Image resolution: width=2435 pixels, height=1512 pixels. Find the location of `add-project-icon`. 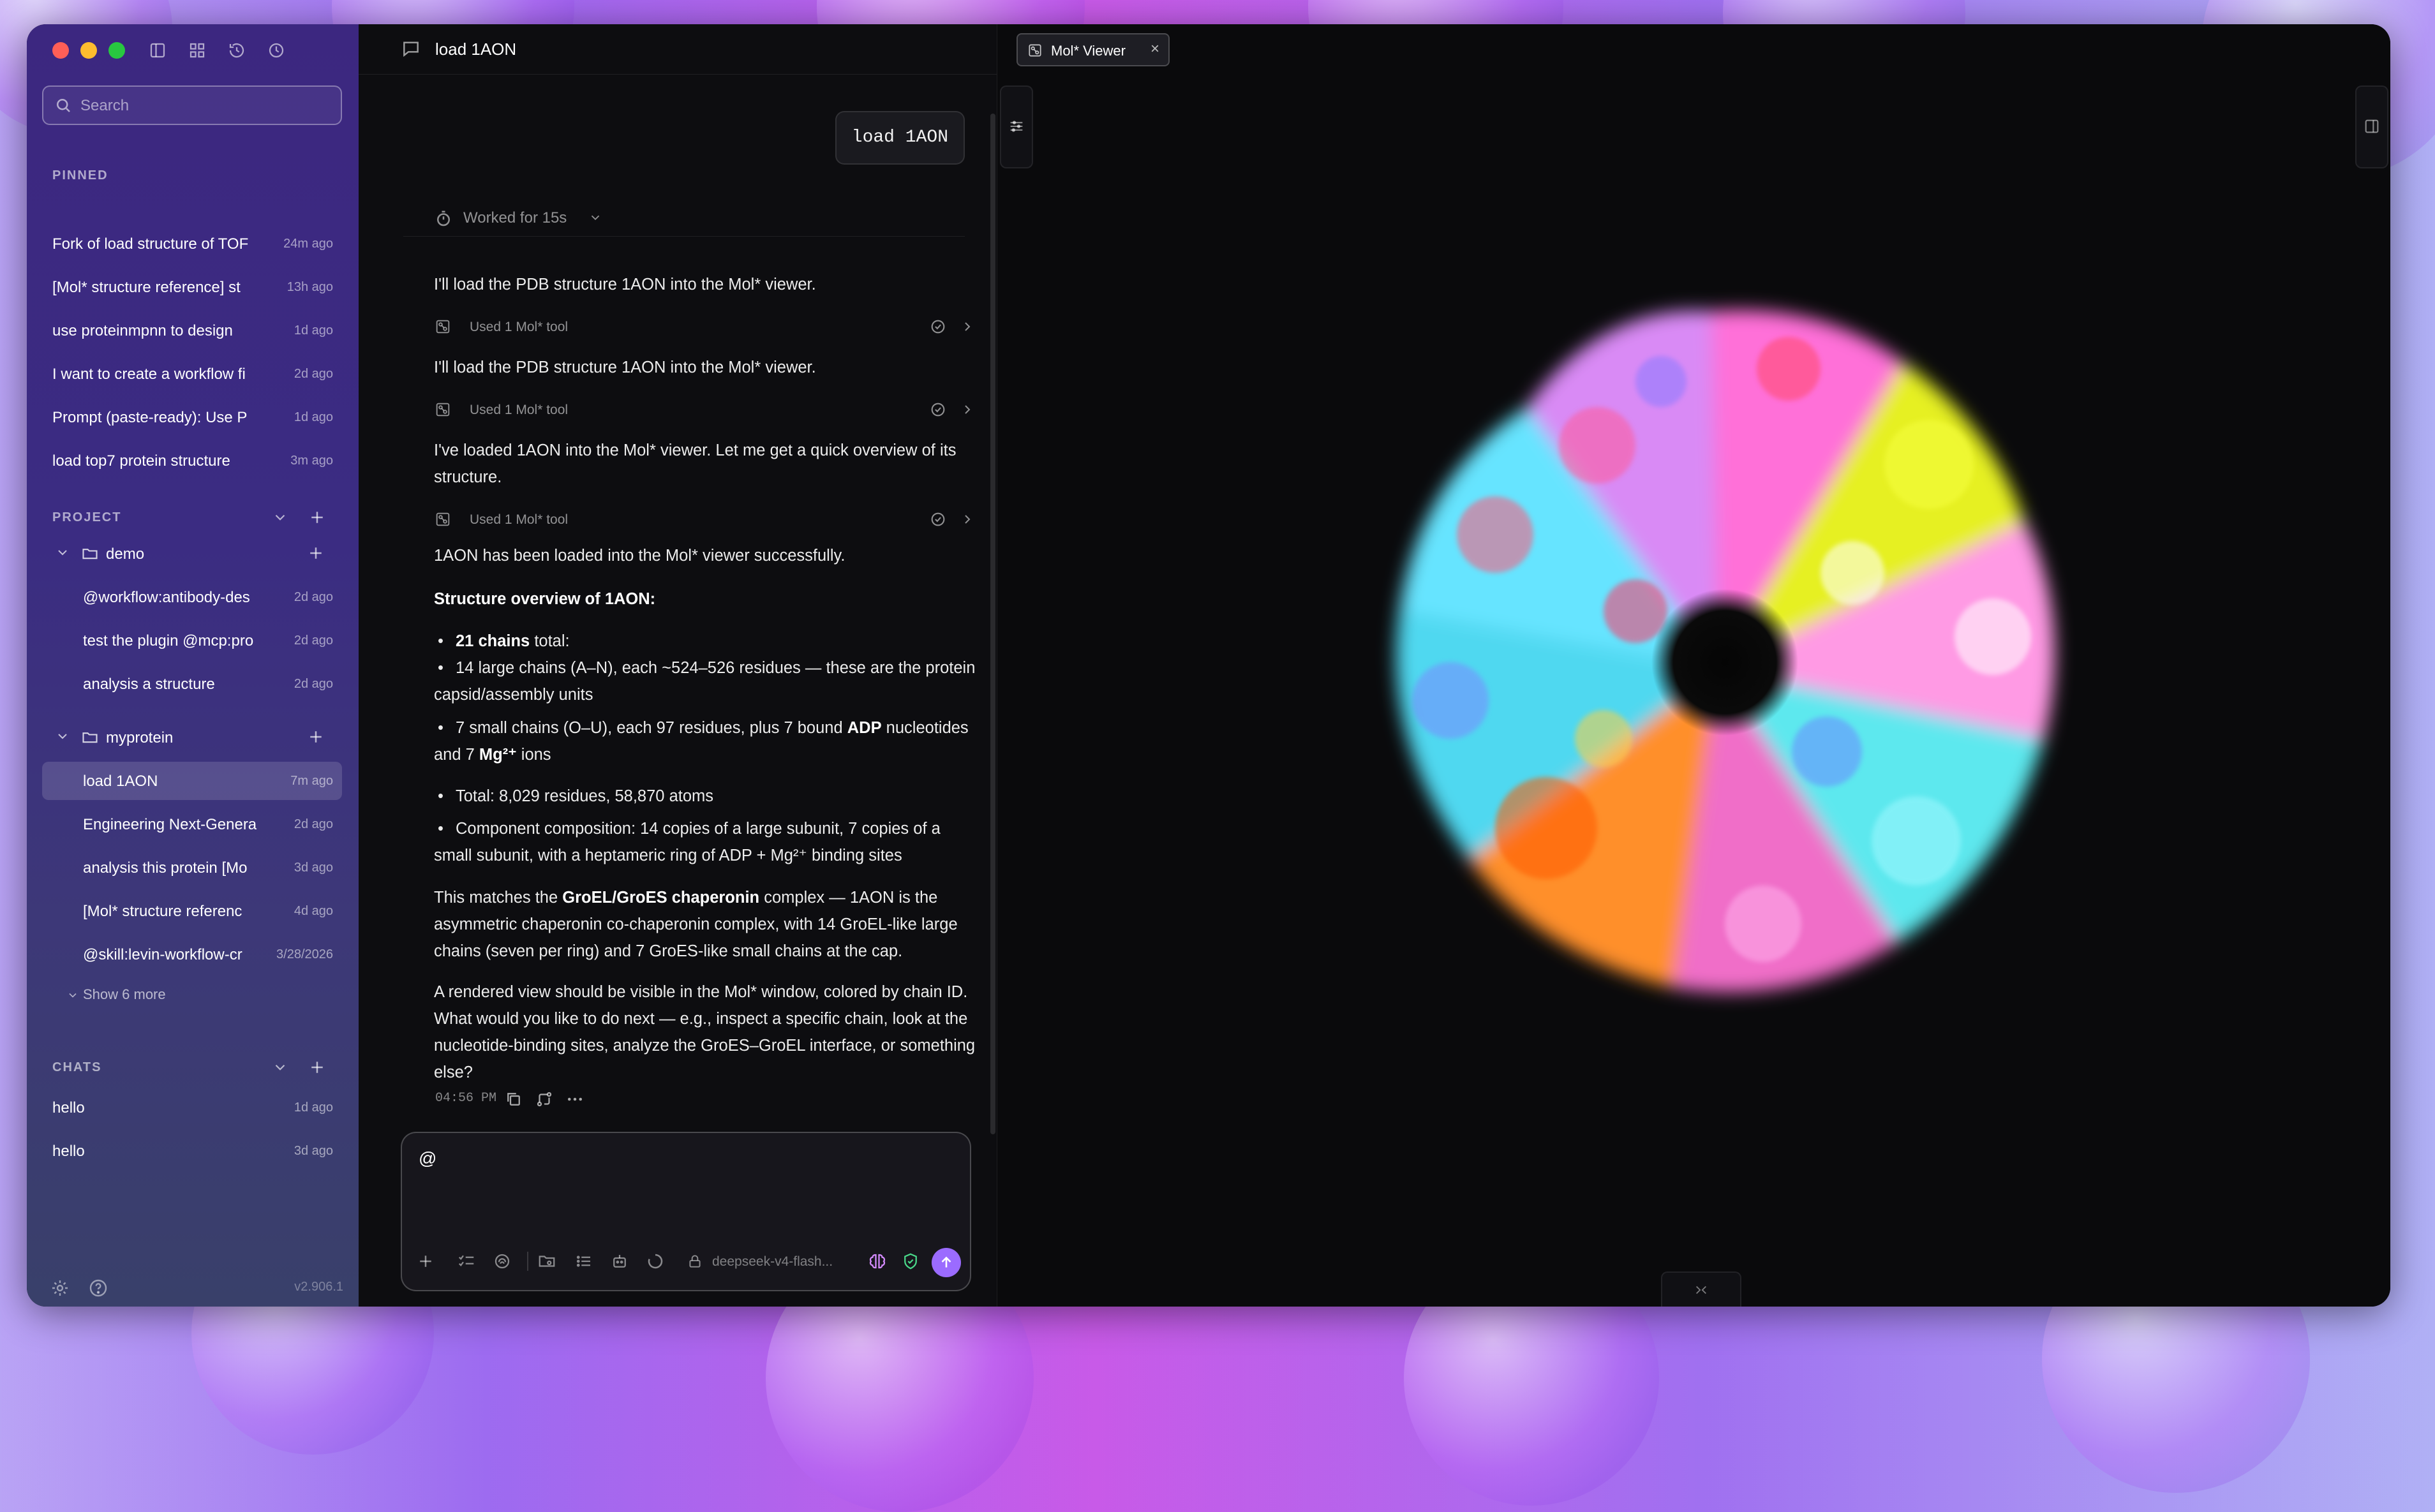

add-project-icon is located at coordinates (317, 517).